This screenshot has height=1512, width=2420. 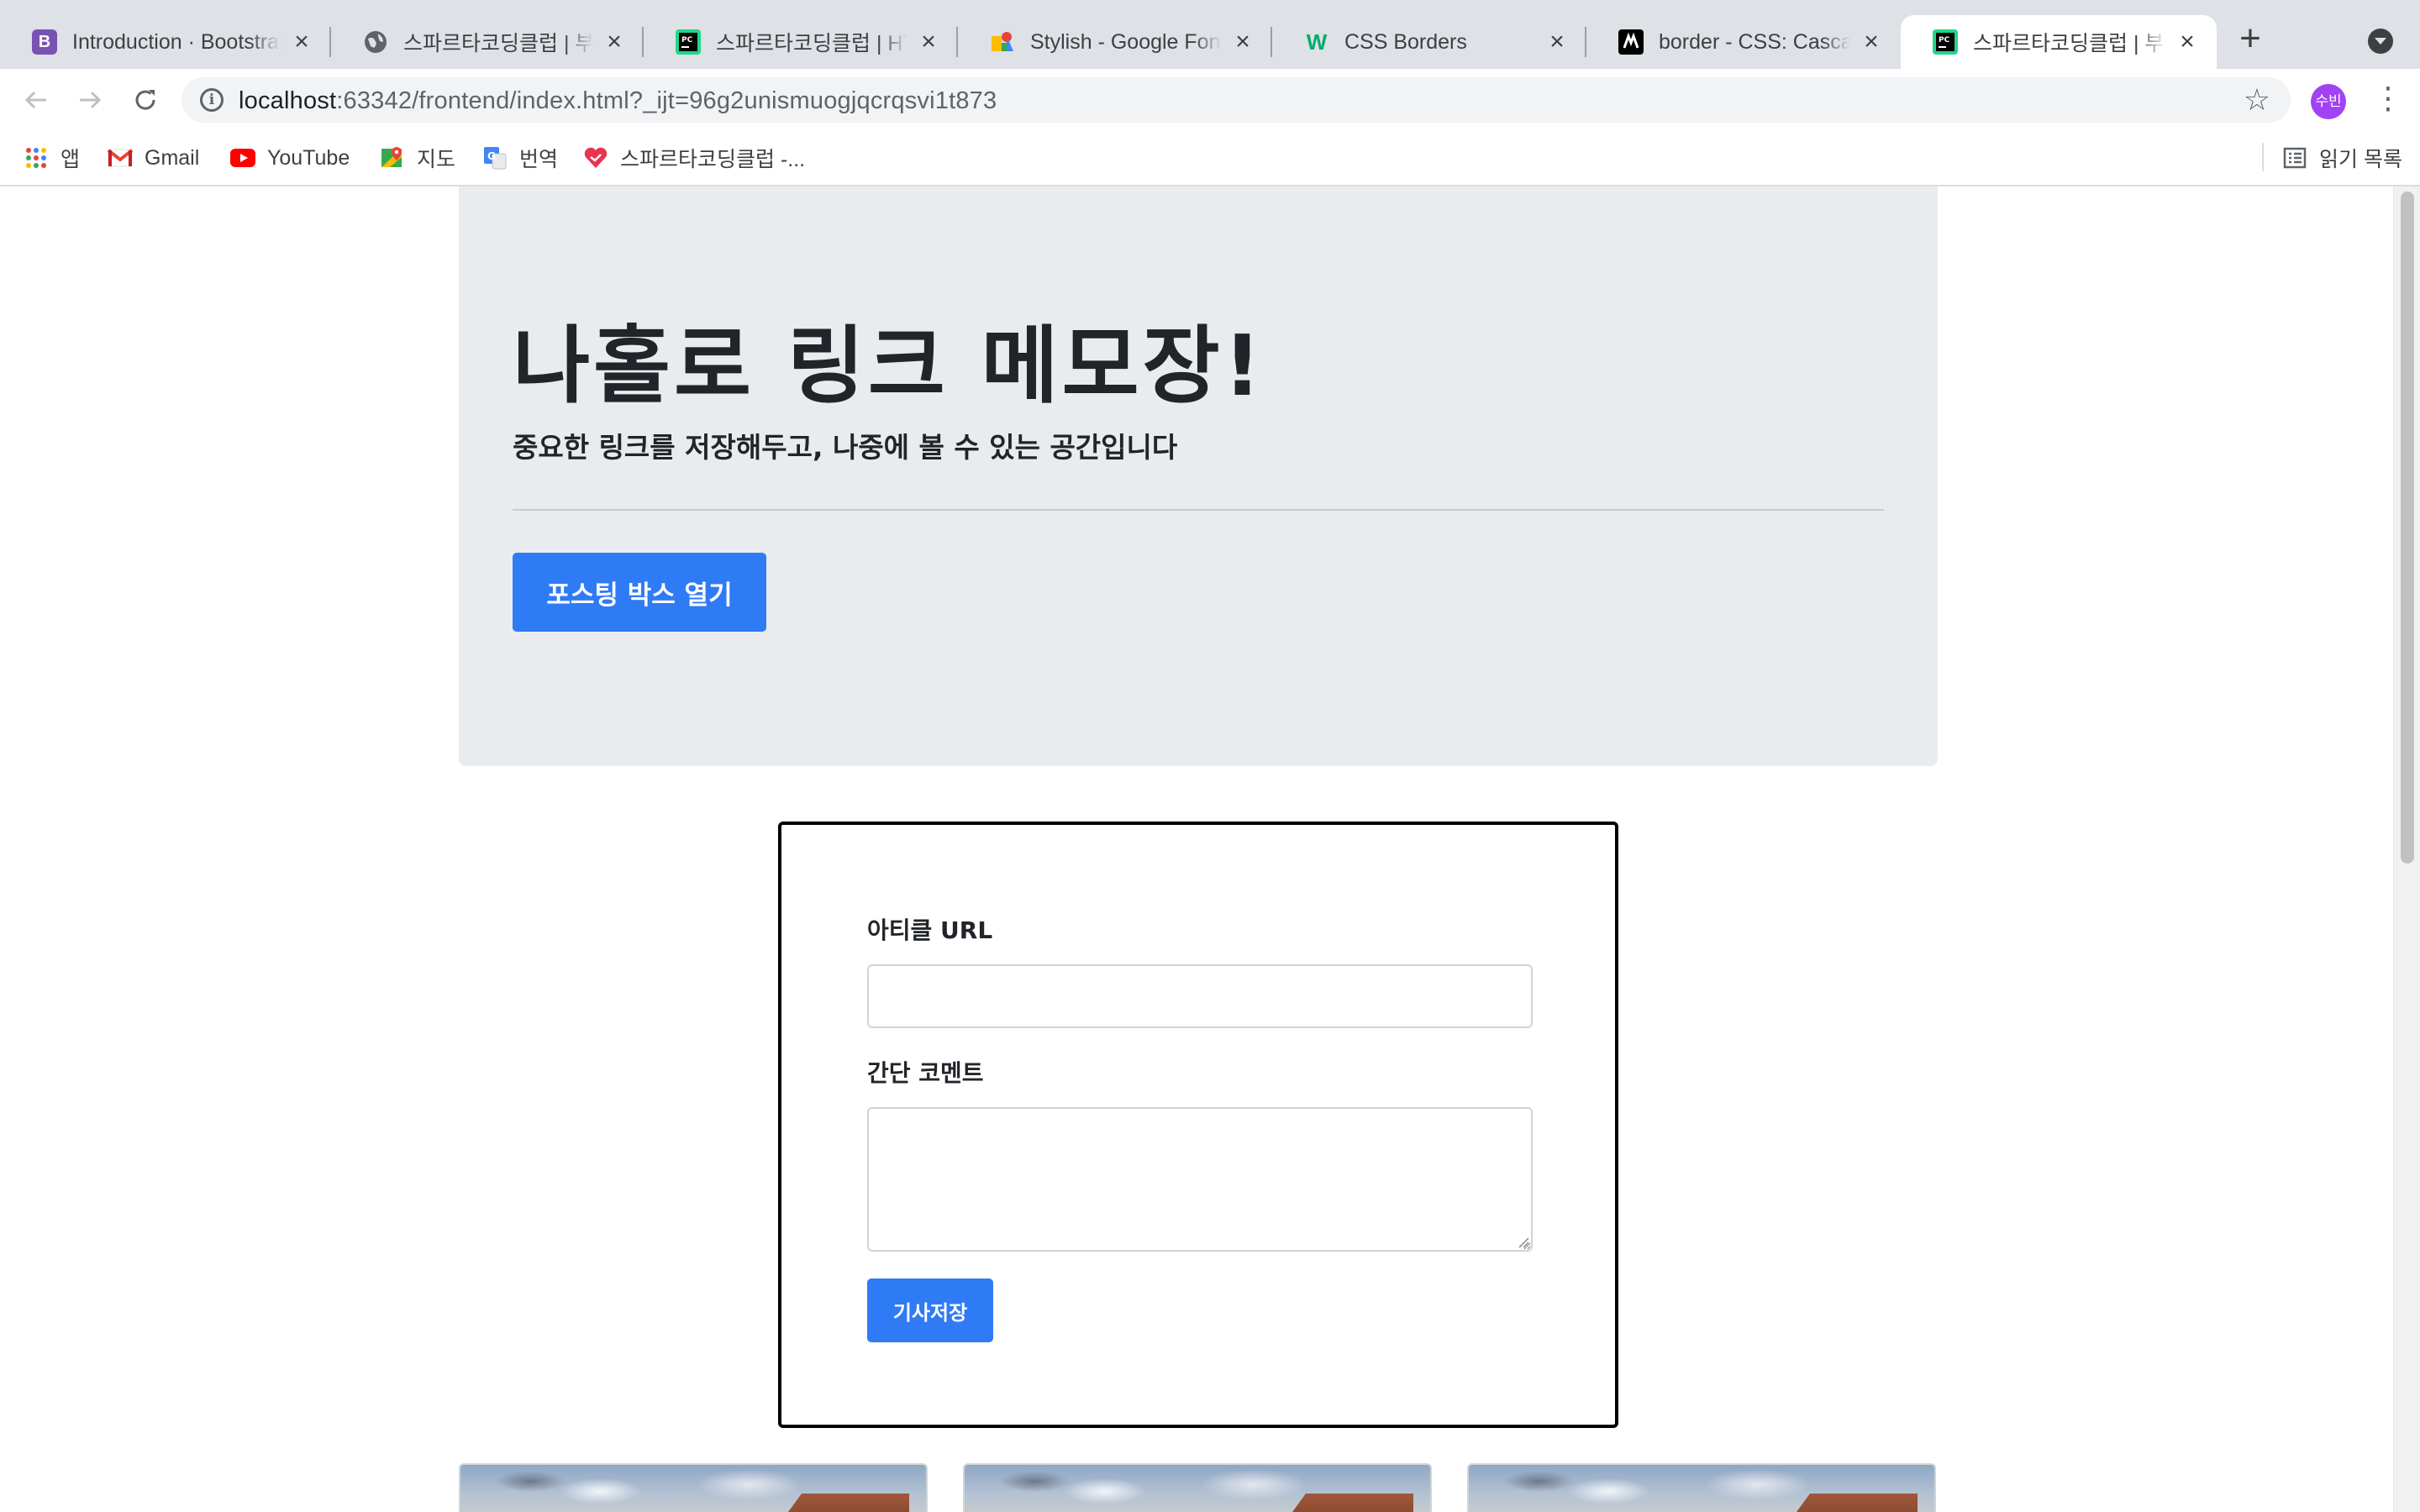 I want to click on bookmark-apps: 앱, so click(x=52, y=158).